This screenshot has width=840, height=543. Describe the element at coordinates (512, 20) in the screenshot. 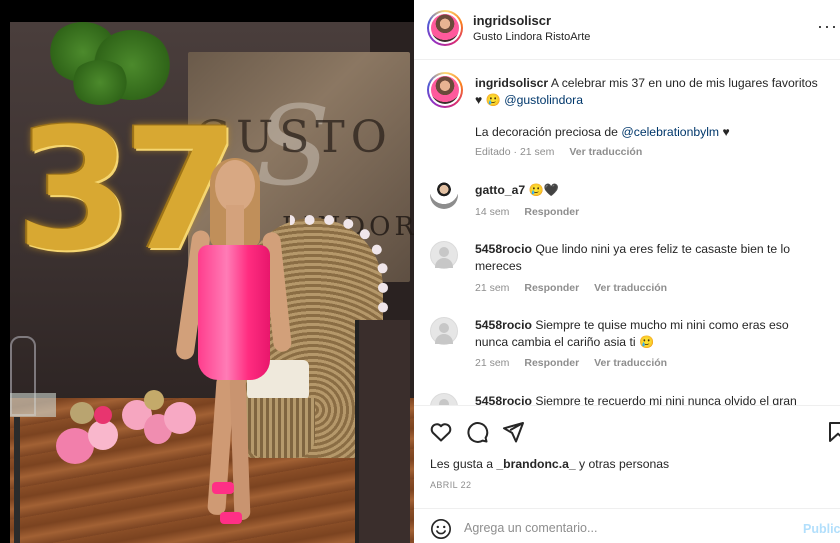

I see `author-username: ingridsoliscr` at that location.